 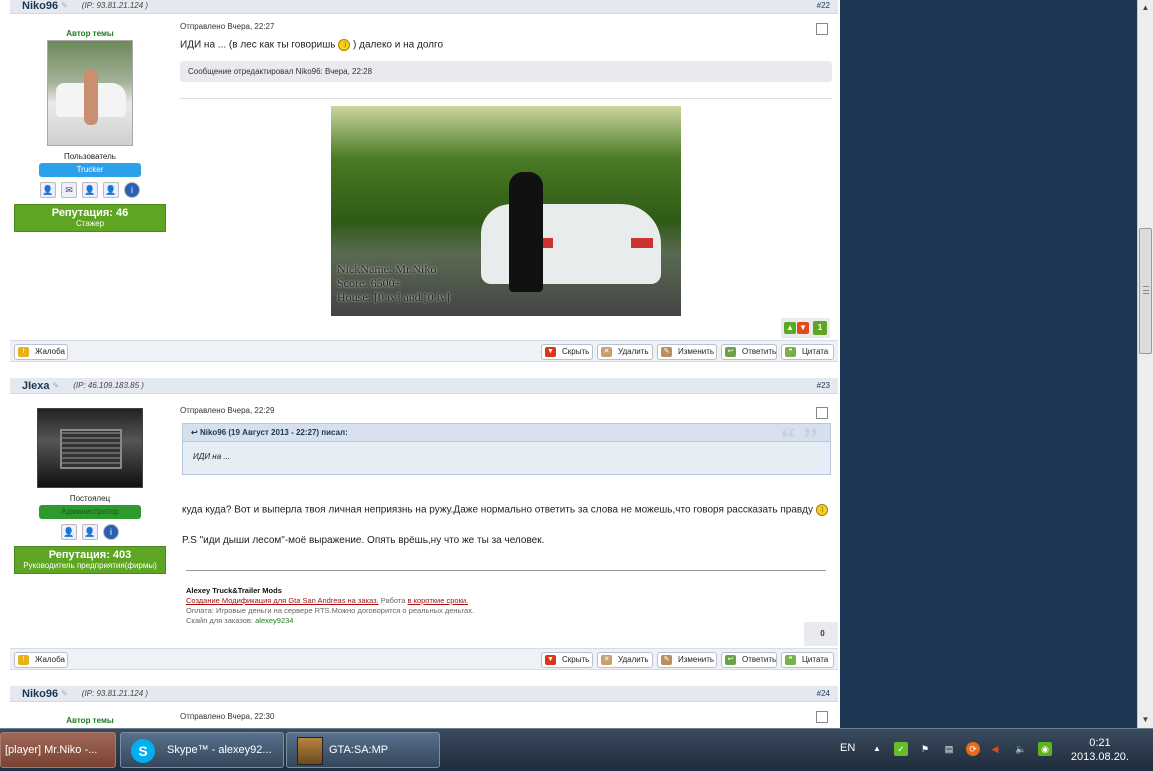 What do you see at coordinates (925, 749) in the screenshot?
I see `action-center-flag-icon: ⚑` at bounding box center [925, 749].